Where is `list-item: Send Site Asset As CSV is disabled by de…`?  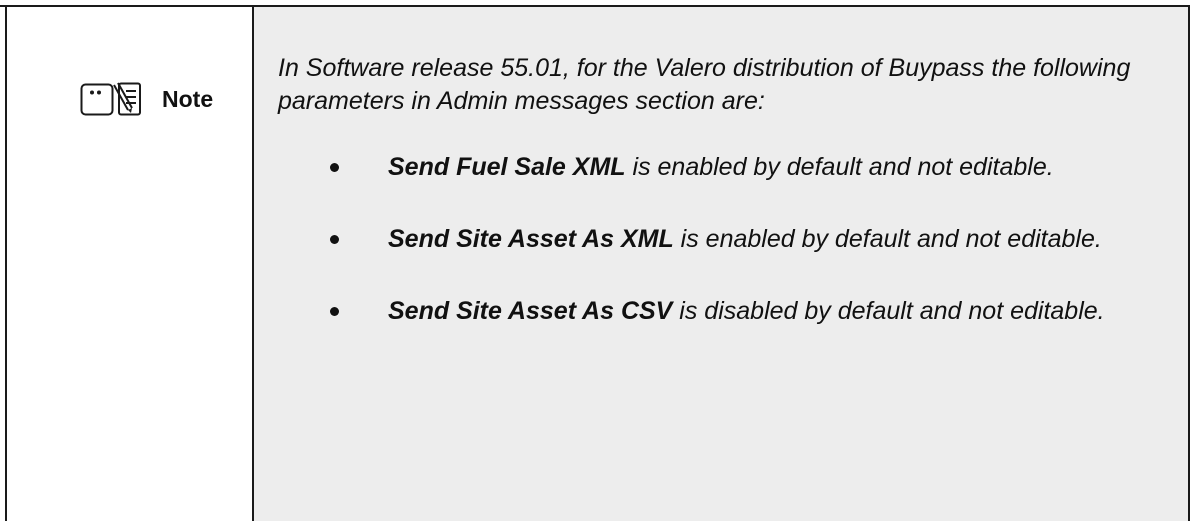 list-item: Send Site Asset As CSV is disabled by de… is located at coordinates (745, 311).